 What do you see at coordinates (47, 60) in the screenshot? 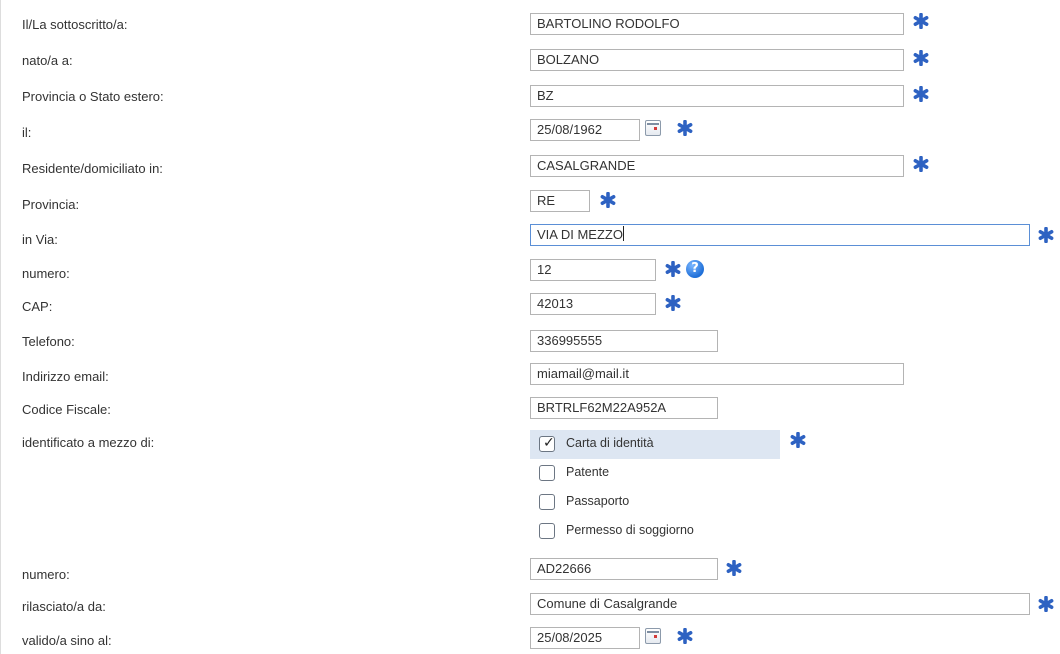
I see `label-nato: nato/a a:` at bounding box center [47, 60].